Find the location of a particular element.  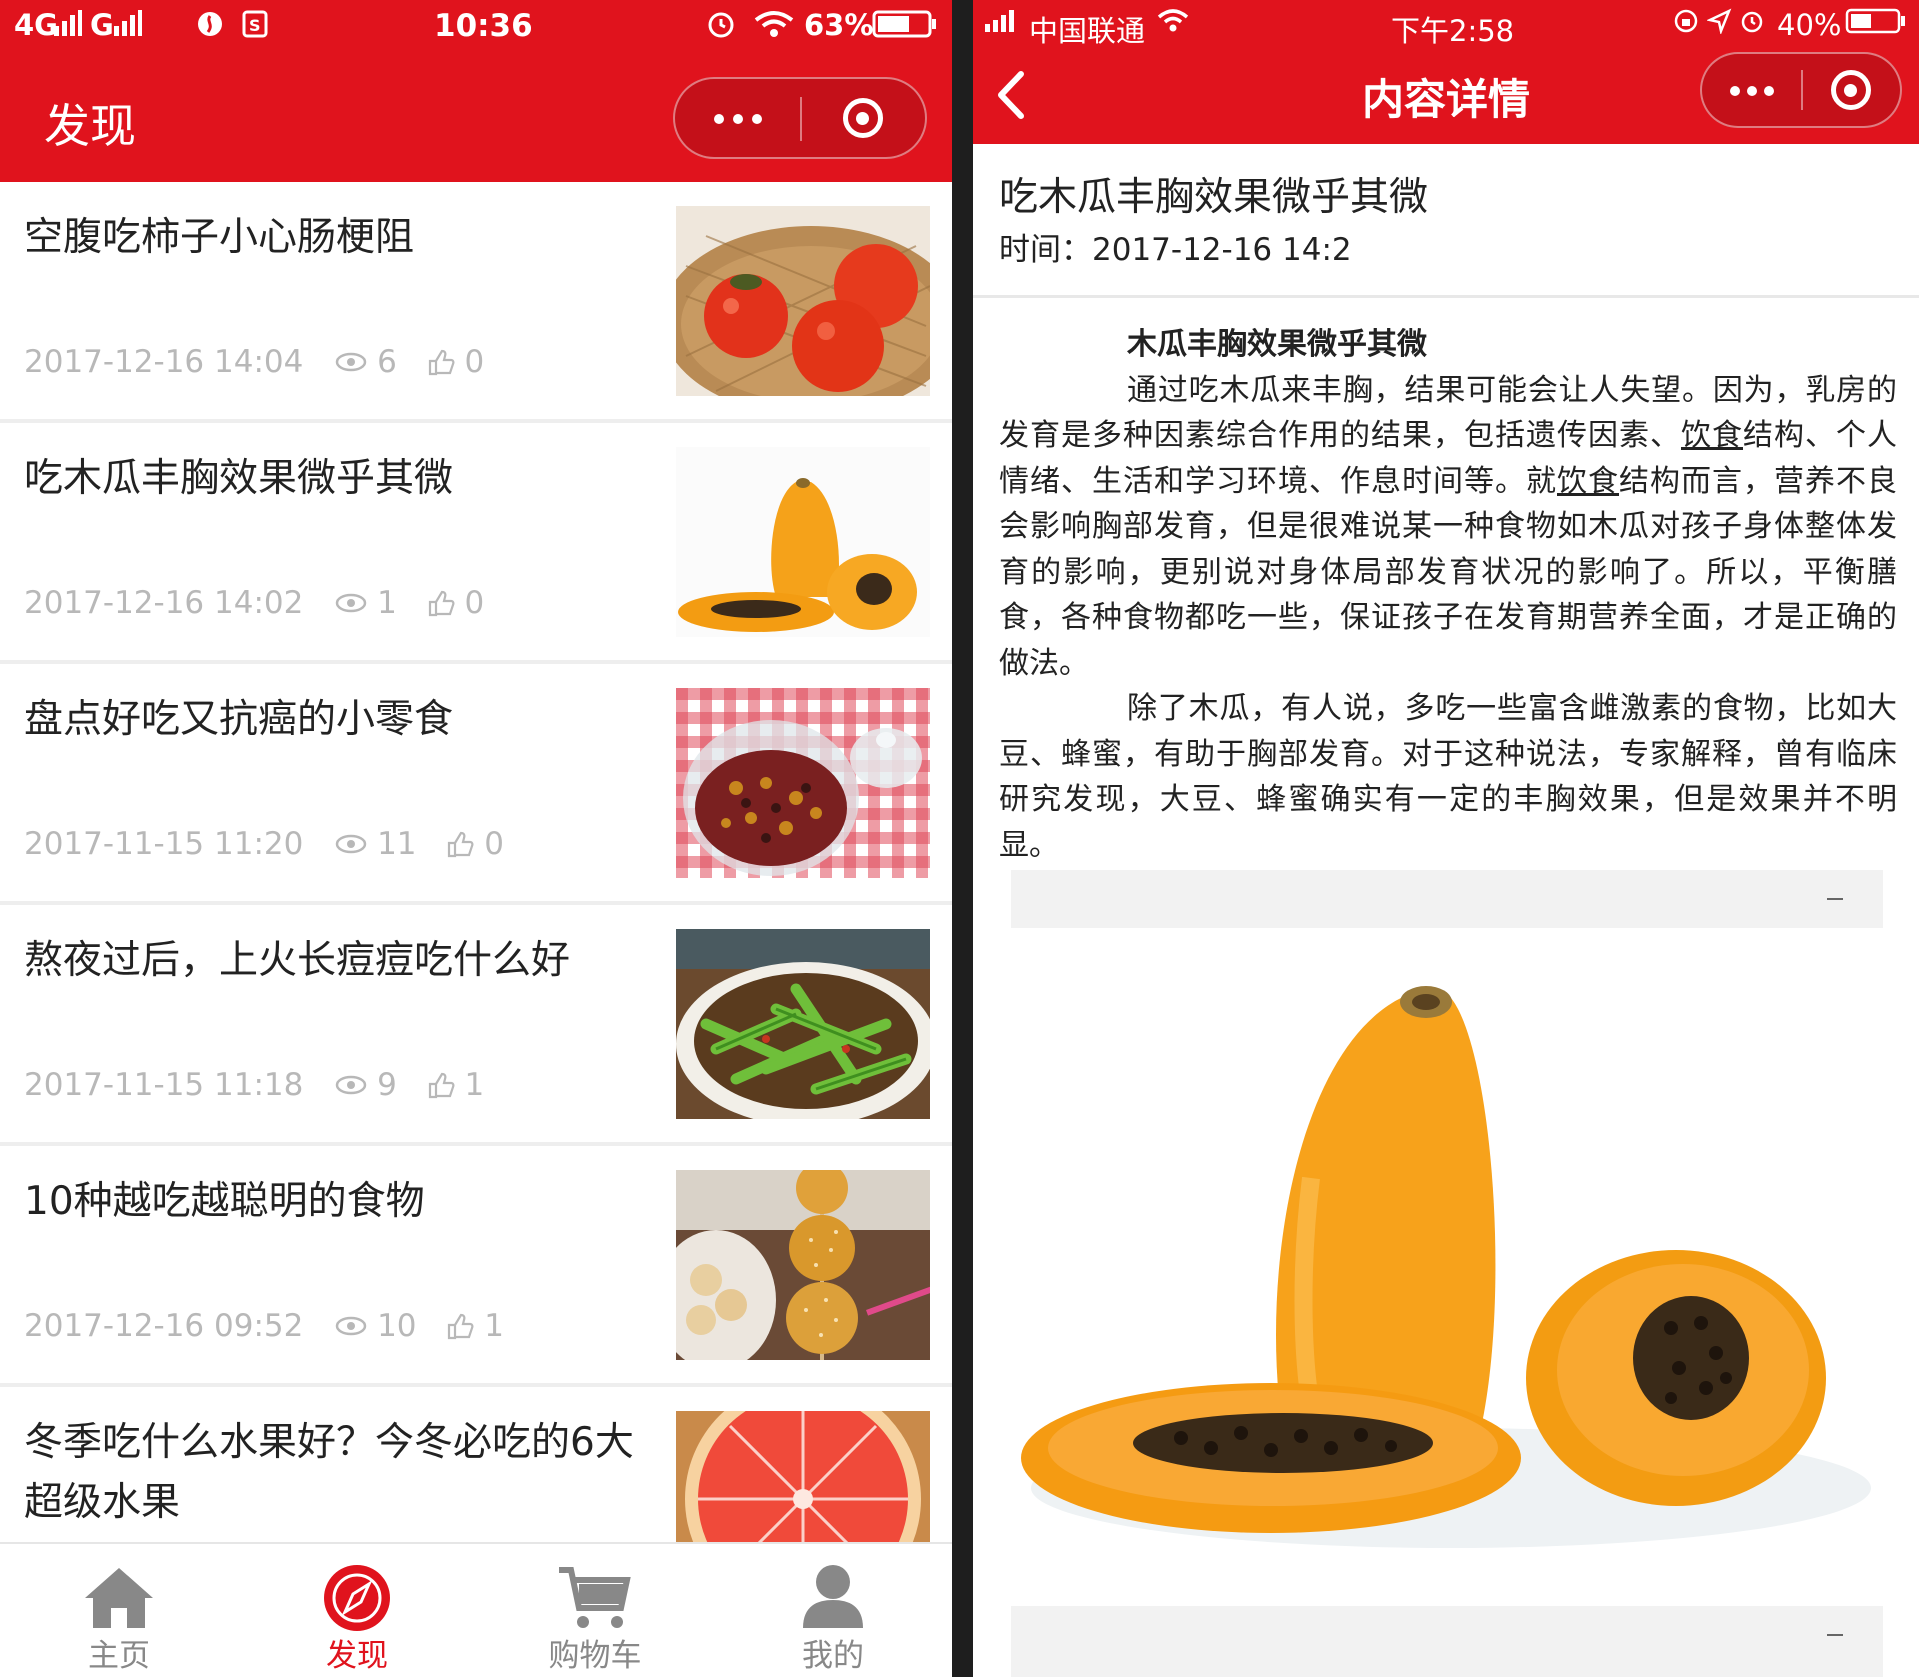

clock: 下午2:58 is located at coordinates (1453, 31).